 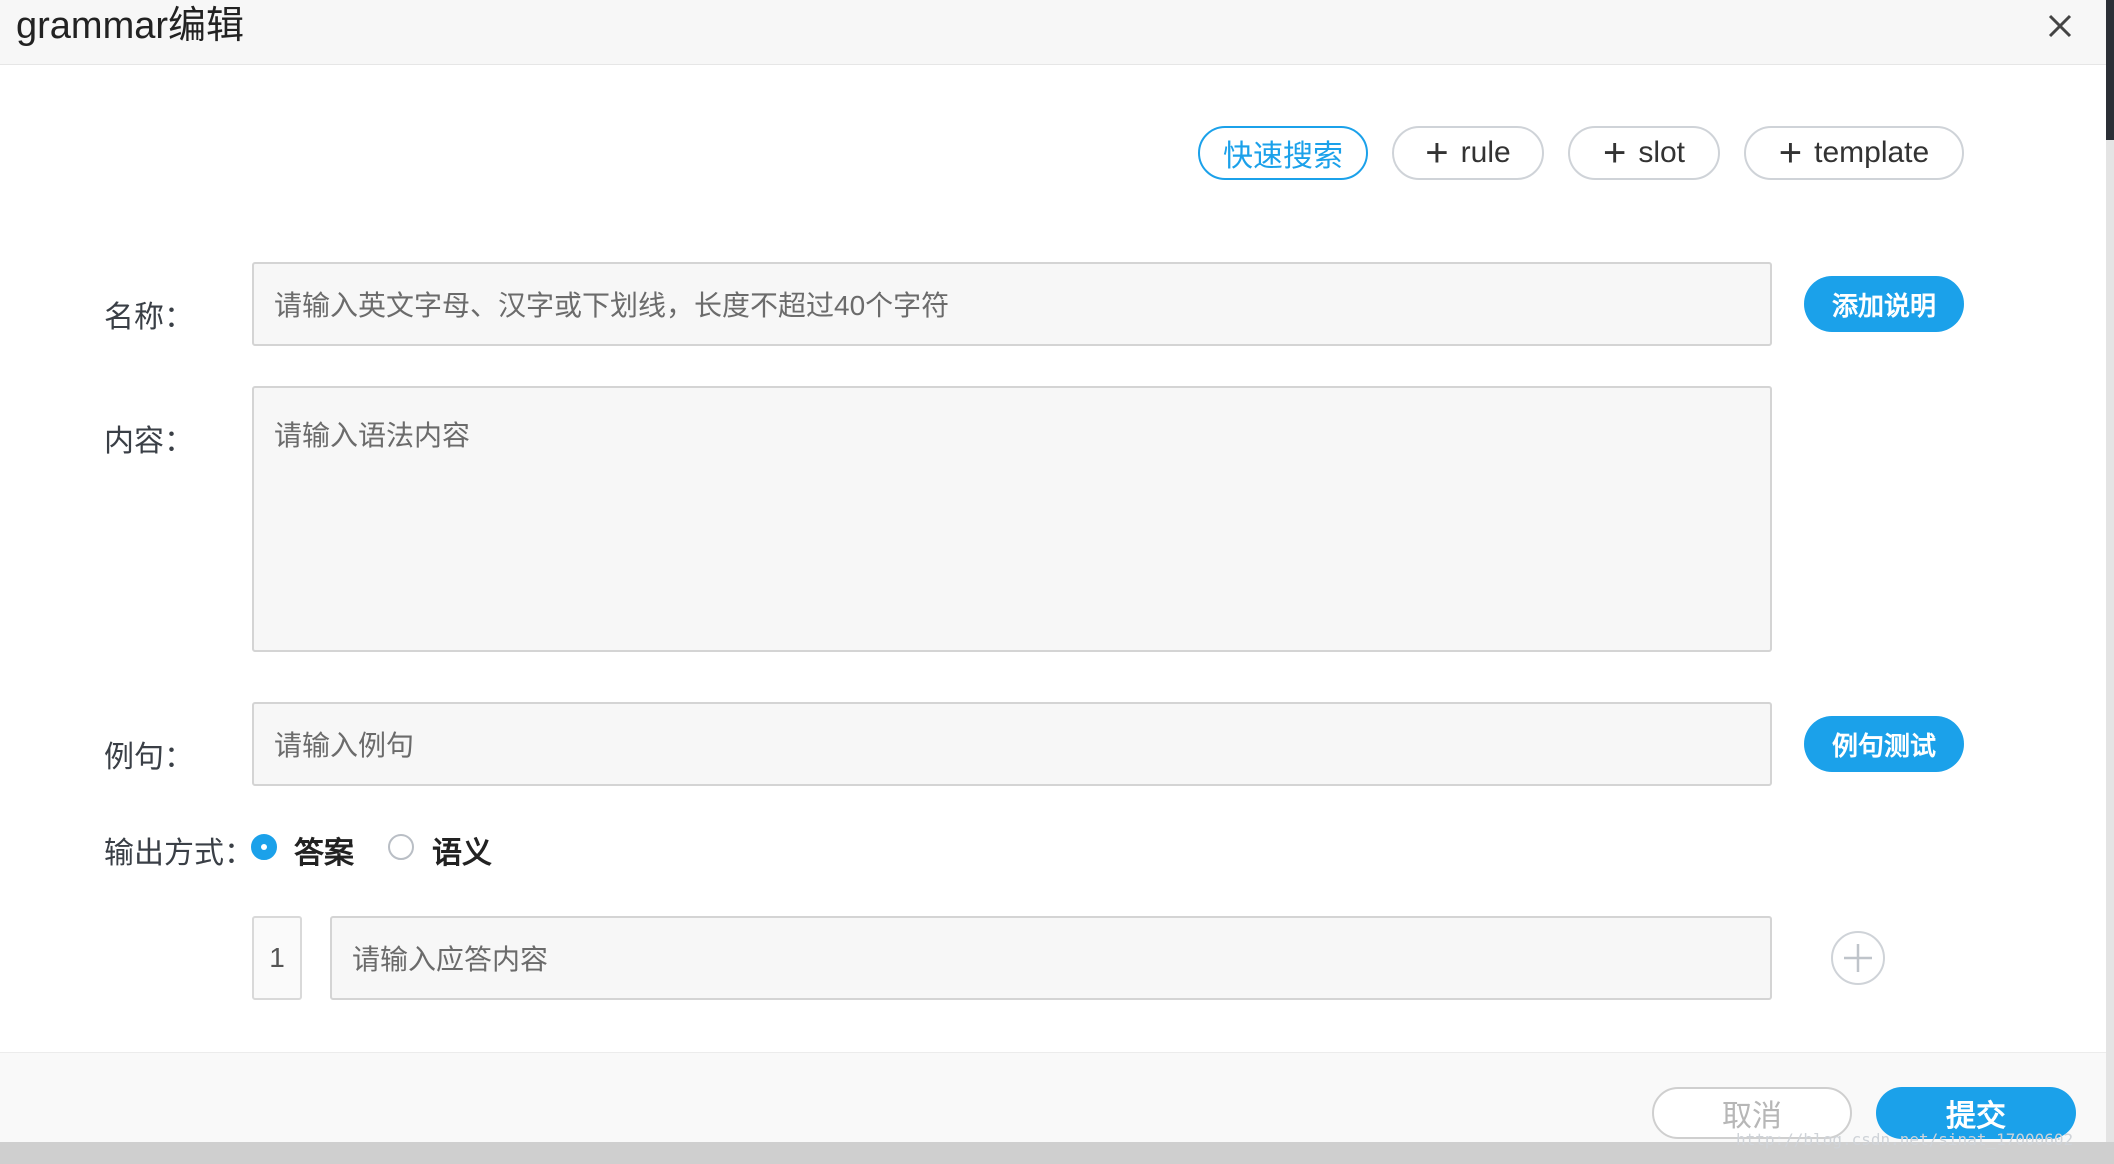 What do you see at coordinates (401, 847) in the screenshot?
I see `radio-unchecked-icon` at bounding box center [401, 847].